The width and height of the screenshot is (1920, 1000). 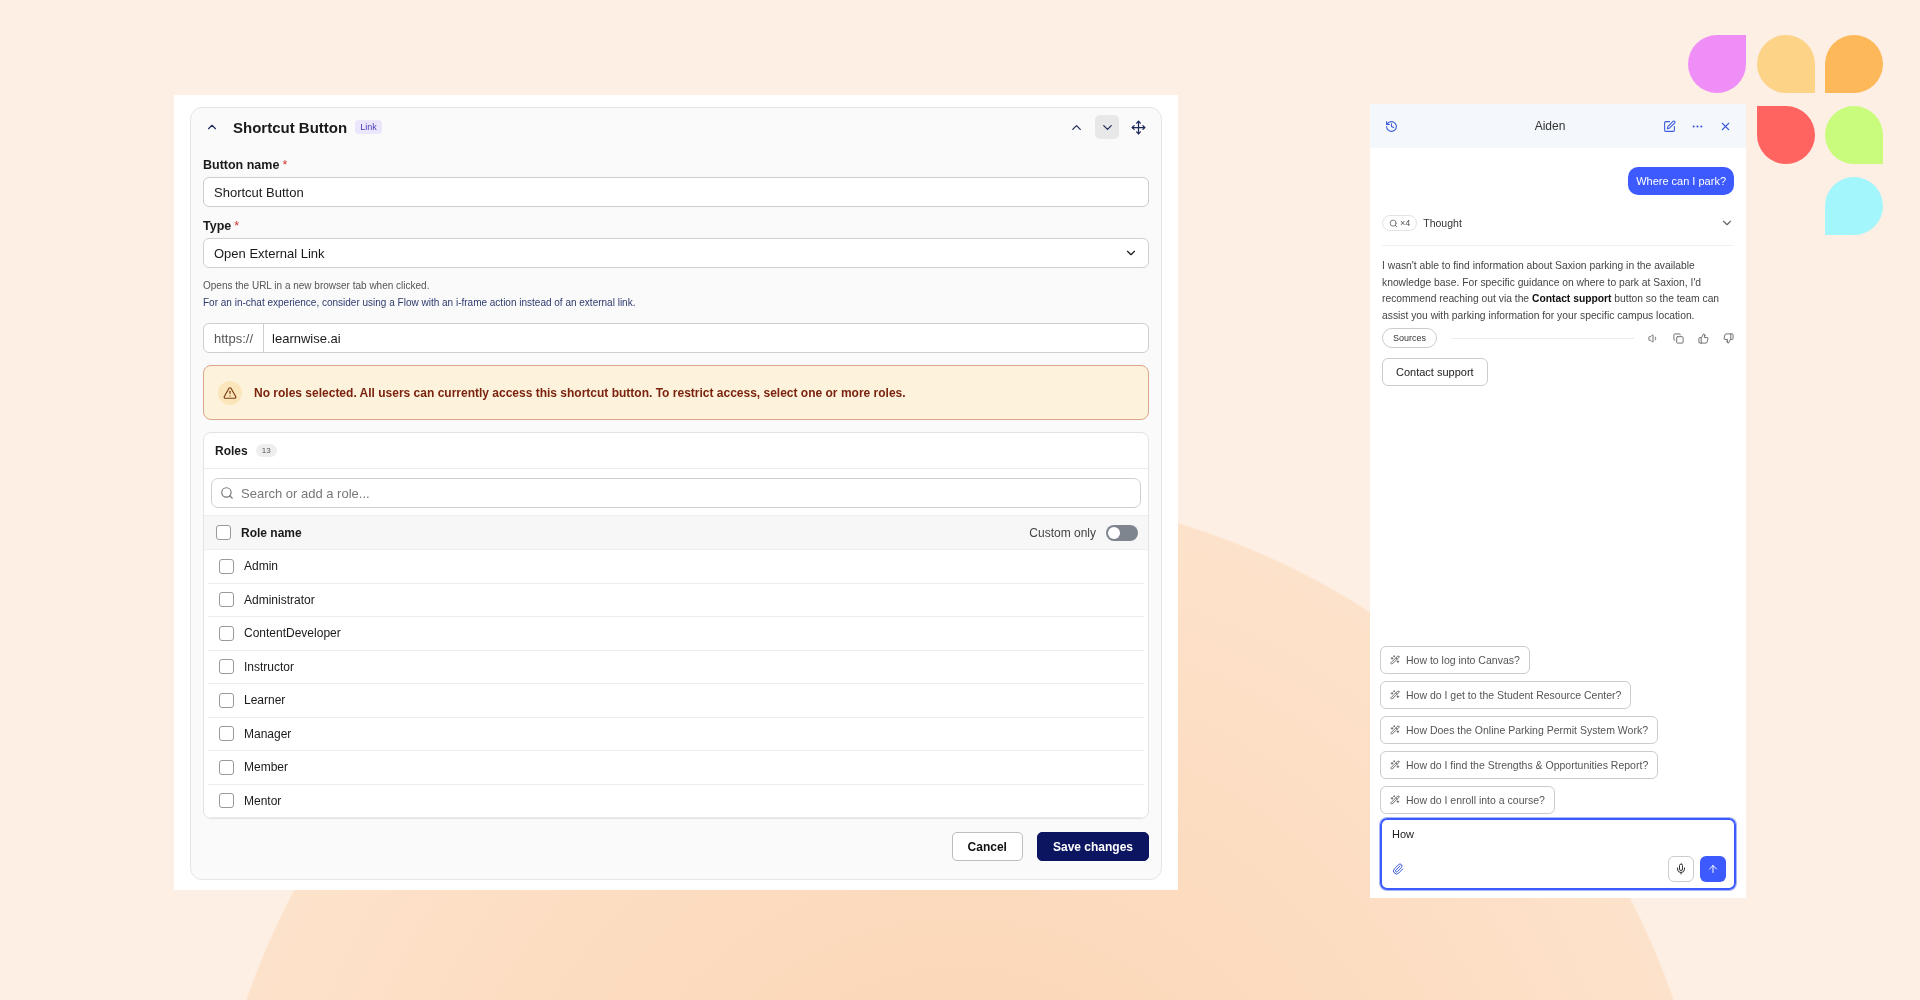 What do you see at coordinates (580, 392) in the screenshot?
I see `warning-text: No roles selected. All users can currently access this shortcut button. To restrict access, select one or more roles.` at bounding box center [580, 392].